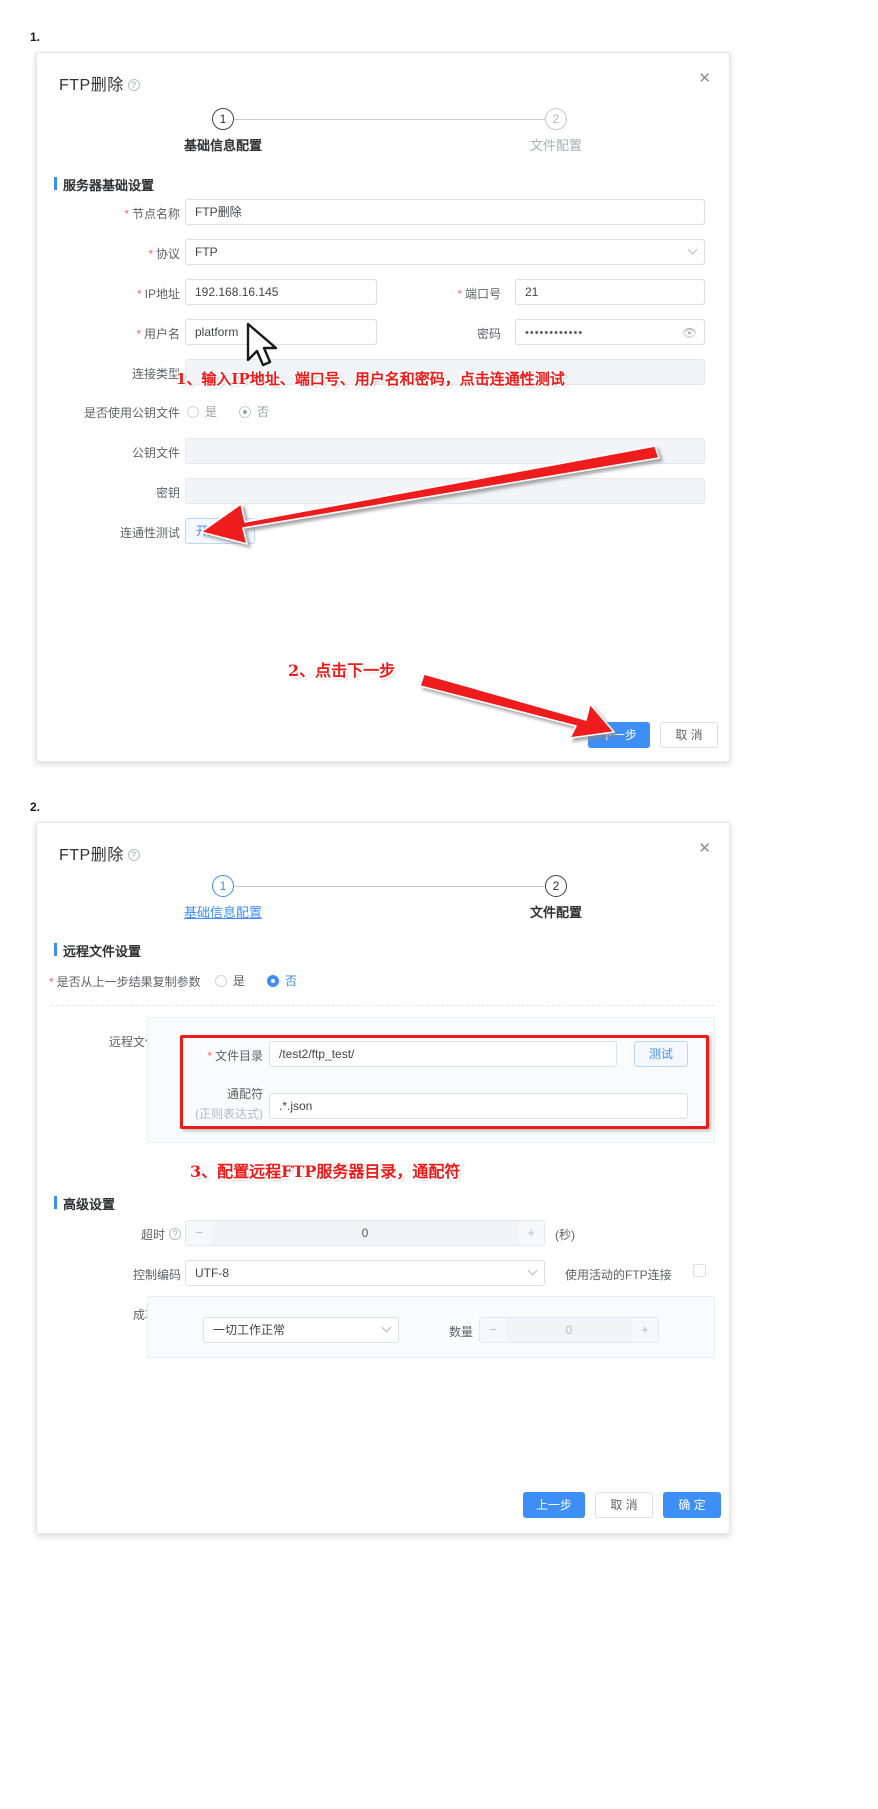 The height and width of the screenshot is (1809, 878). I want to click on timeout-decrement-button: −, so click(199, 1233).